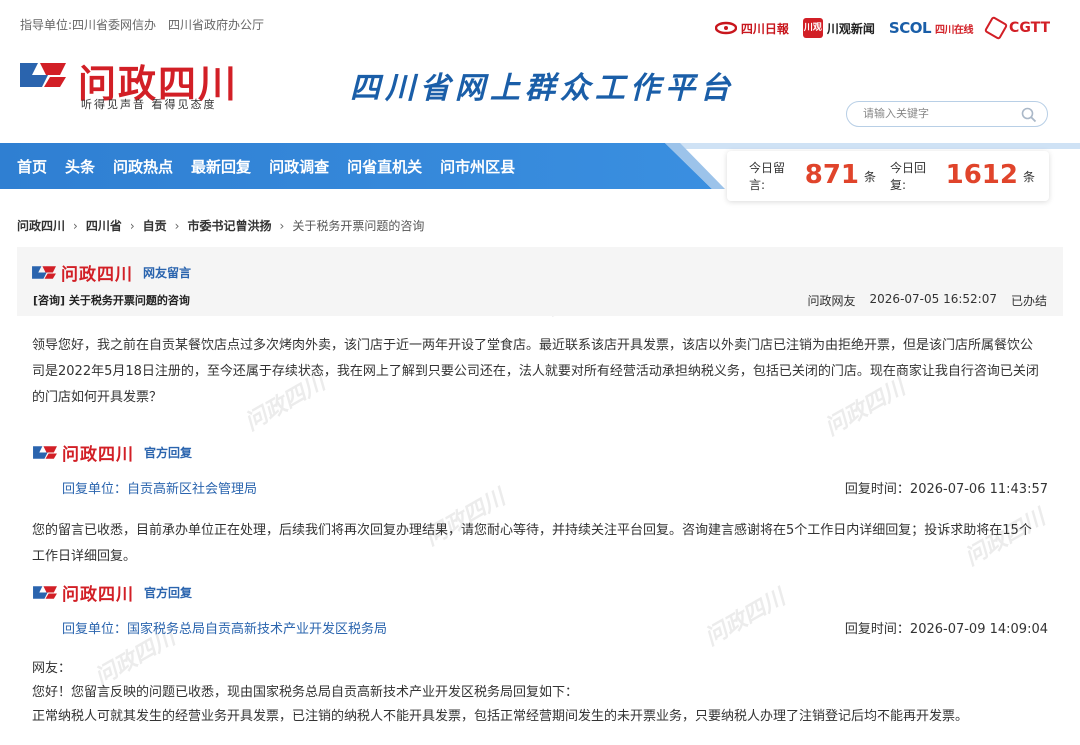 Image resolution: width=1080 pixels, height=745 pixels. I want to click on chuanguan-label: 川观新闻, so click(850, 28).